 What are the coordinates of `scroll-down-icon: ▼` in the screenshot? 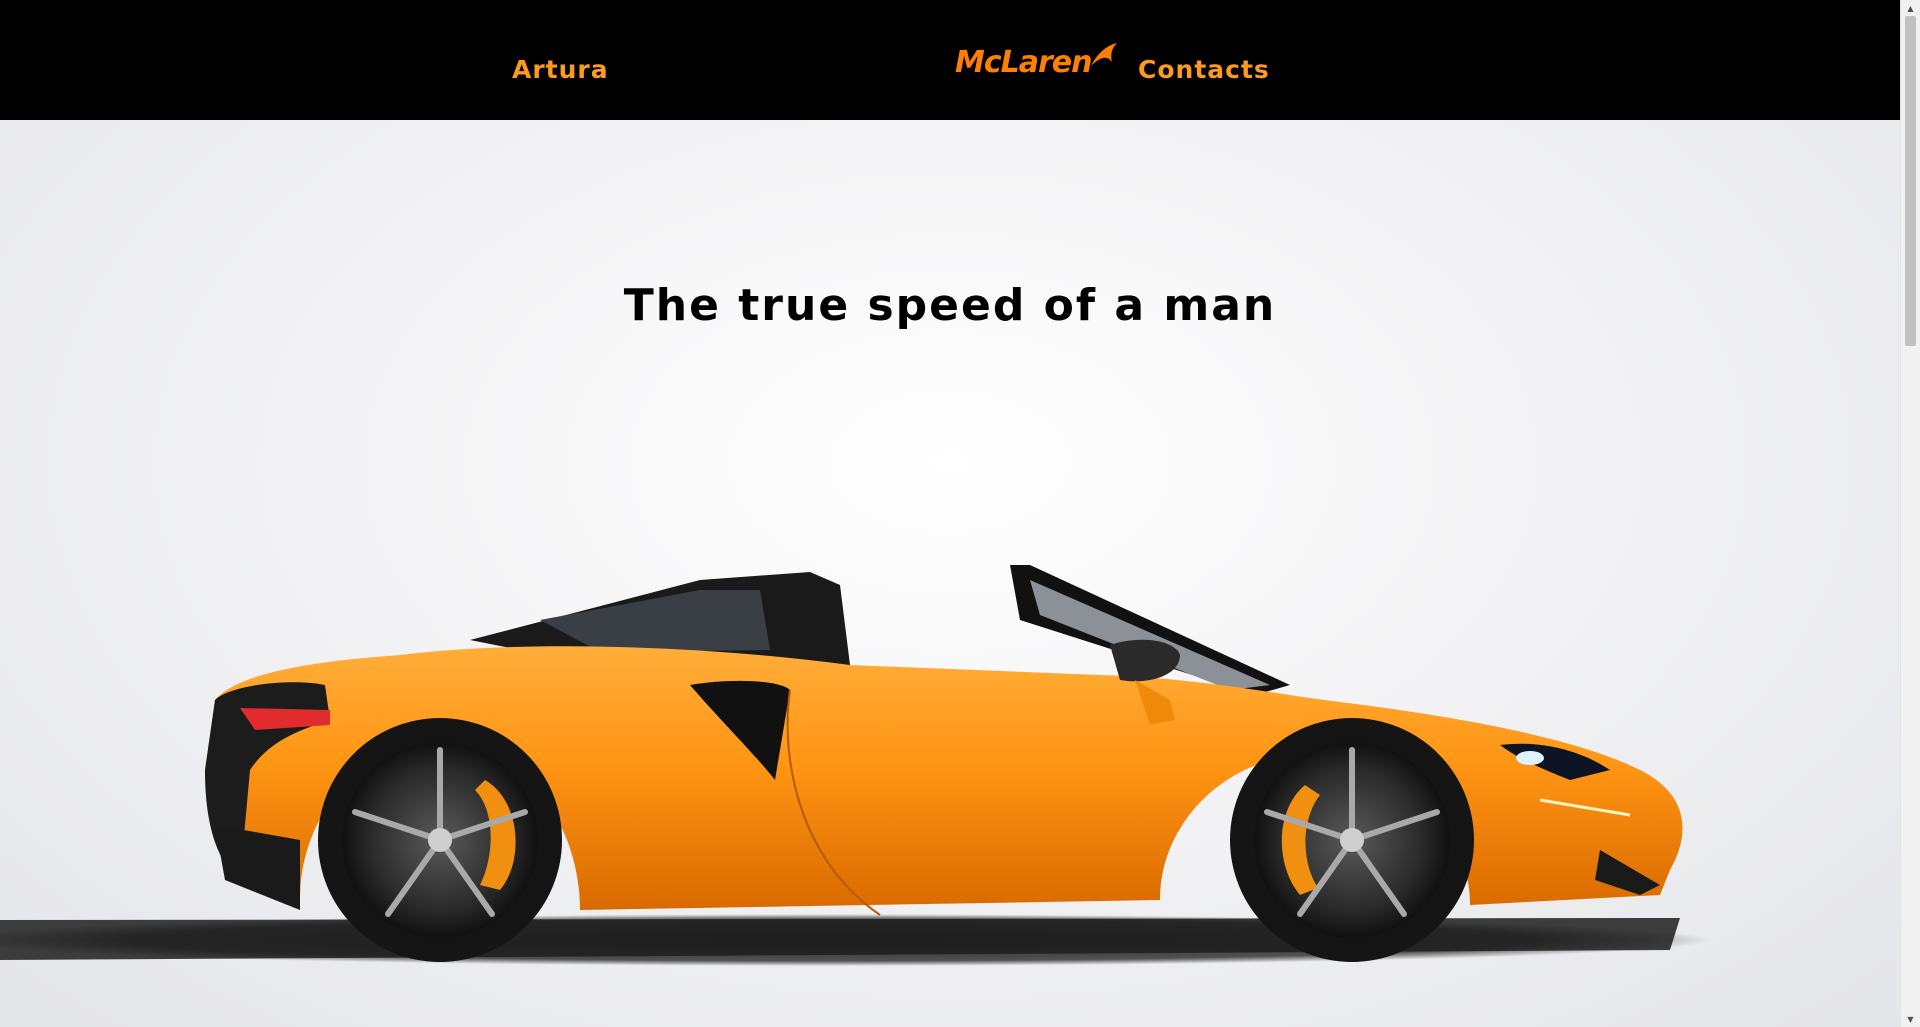 It's located at (1910, 1019).